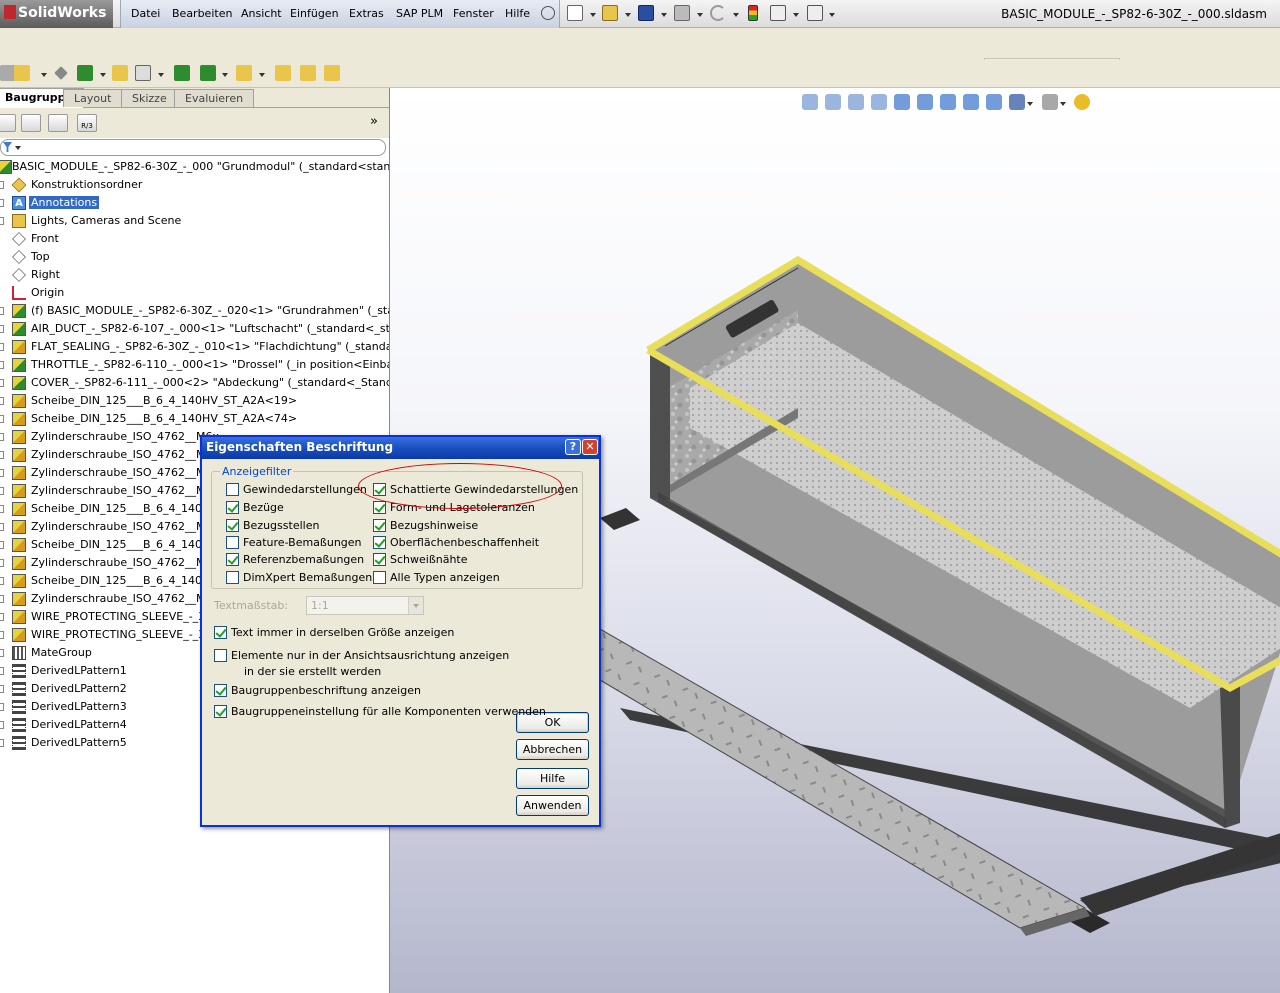 The width and height of the screenshot is (1280, 993). What do you see at coordinates (400, 448) in the screenshot?
I see `dialog-title-bar: Eigenschaften Beschriftung` at bounding box center [400, 448].